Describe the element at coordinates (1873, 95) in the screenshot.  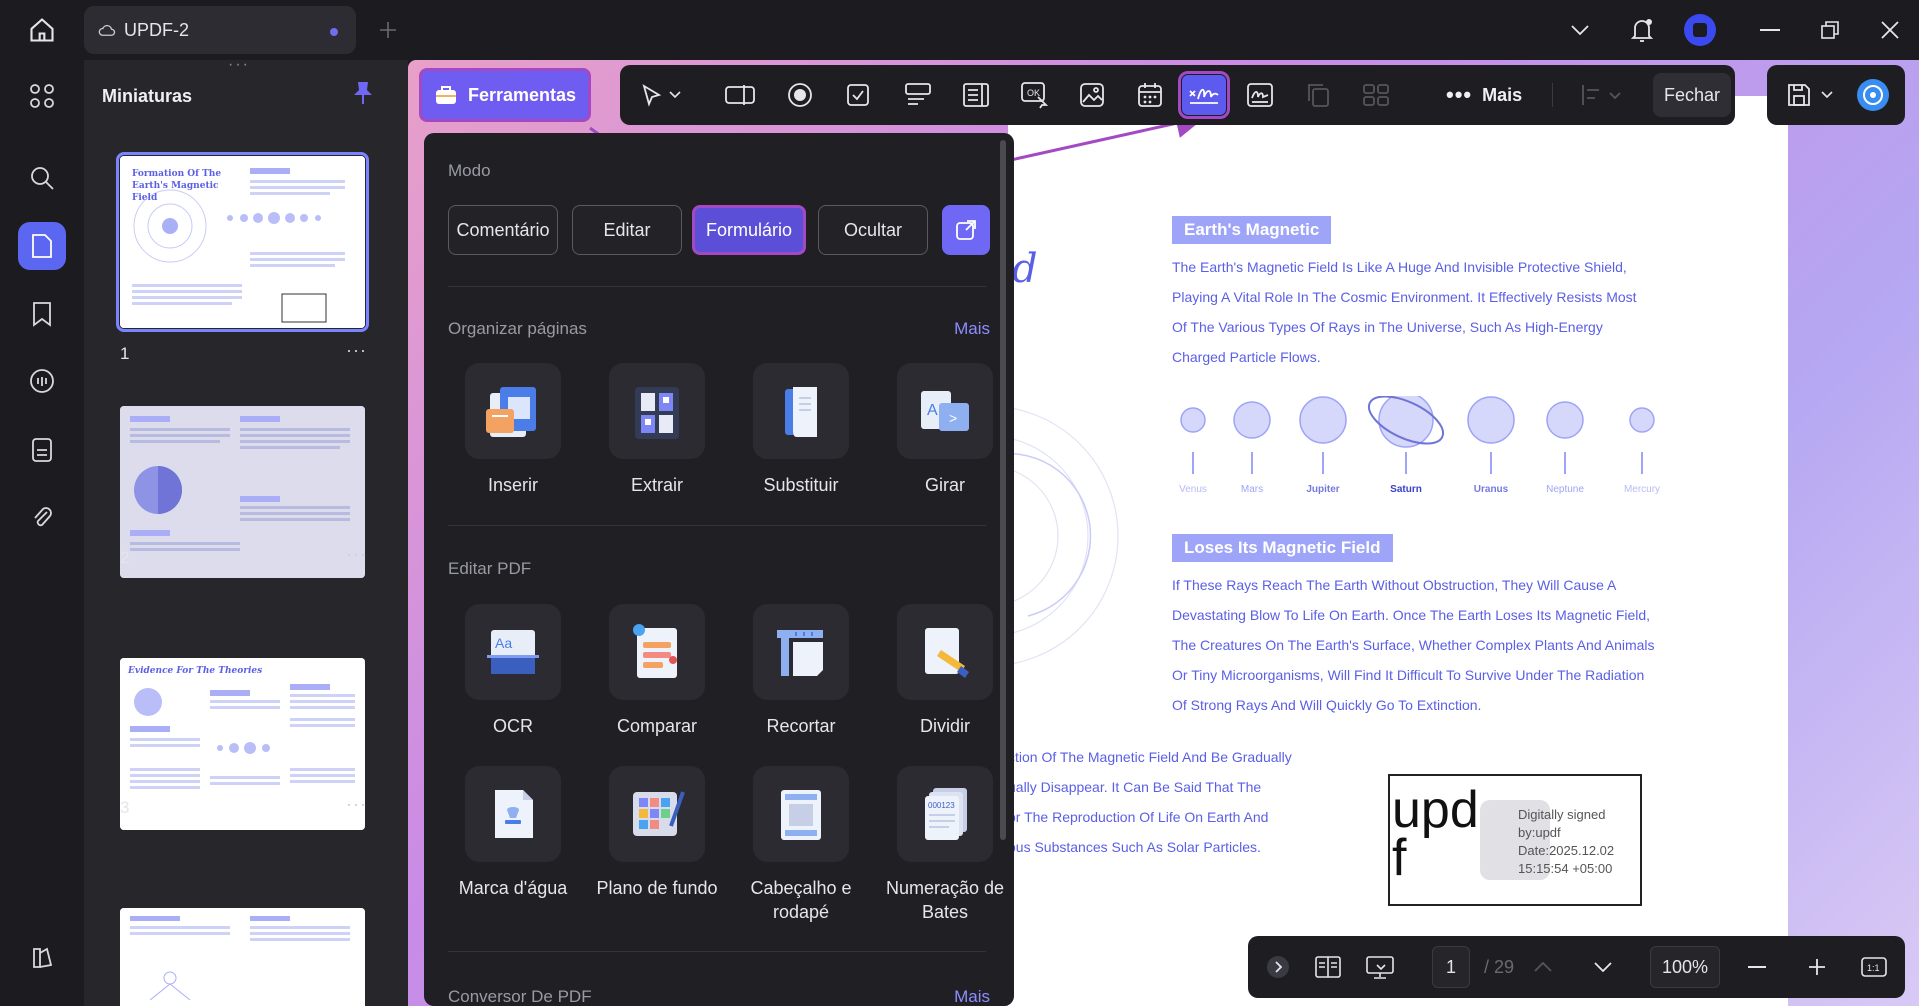
I see `ai-assistant-icon` at that location.